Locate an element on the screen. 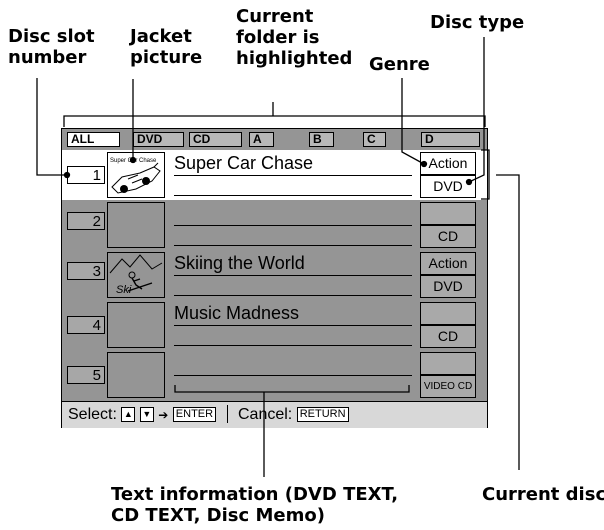  disc-type-leader-dot is located at coordinates (469, 182).